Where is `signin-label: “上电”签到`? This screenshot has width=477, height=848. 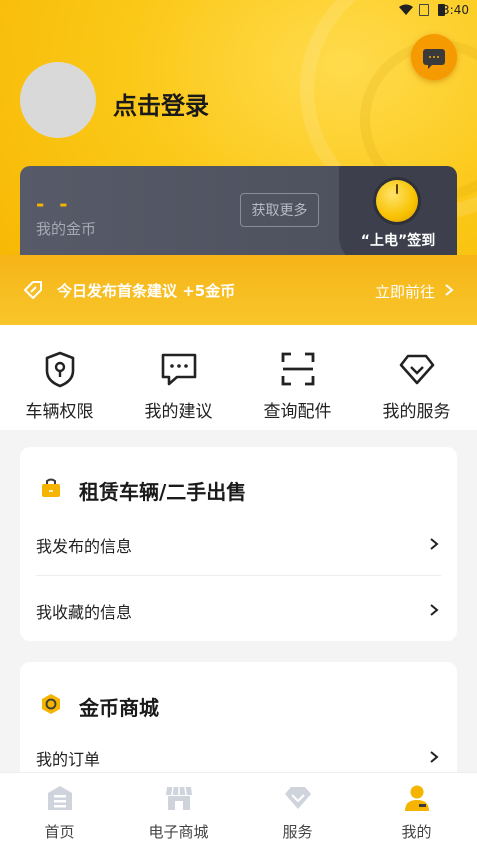
signin-label: “上电”签到 is located at coordinates (398, 241).